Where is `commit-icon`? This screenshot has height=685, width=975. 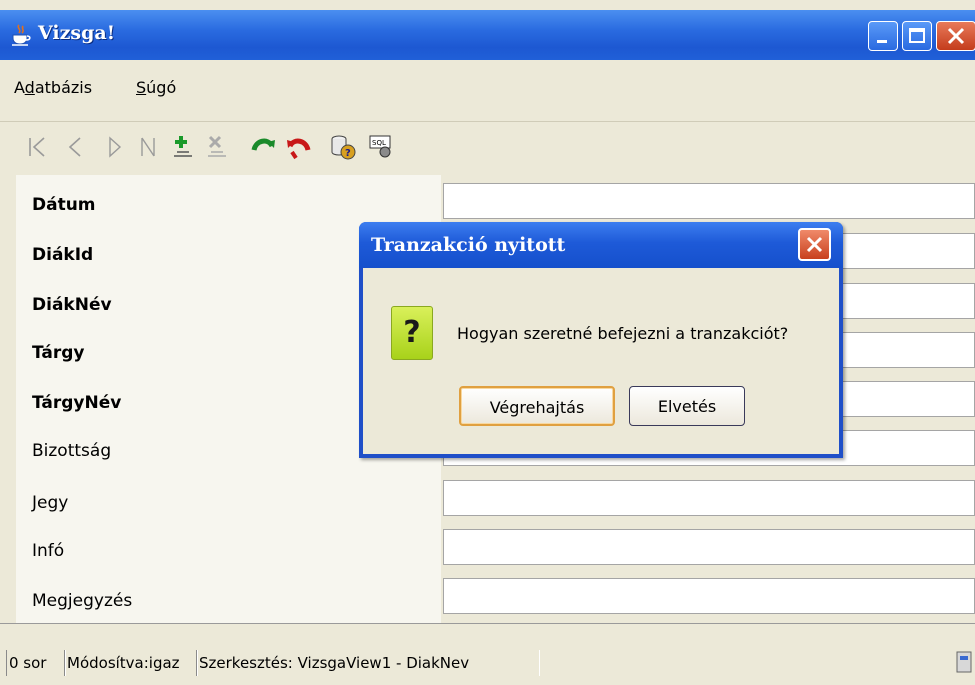
commit-icon is located at coordinates (263, 147).